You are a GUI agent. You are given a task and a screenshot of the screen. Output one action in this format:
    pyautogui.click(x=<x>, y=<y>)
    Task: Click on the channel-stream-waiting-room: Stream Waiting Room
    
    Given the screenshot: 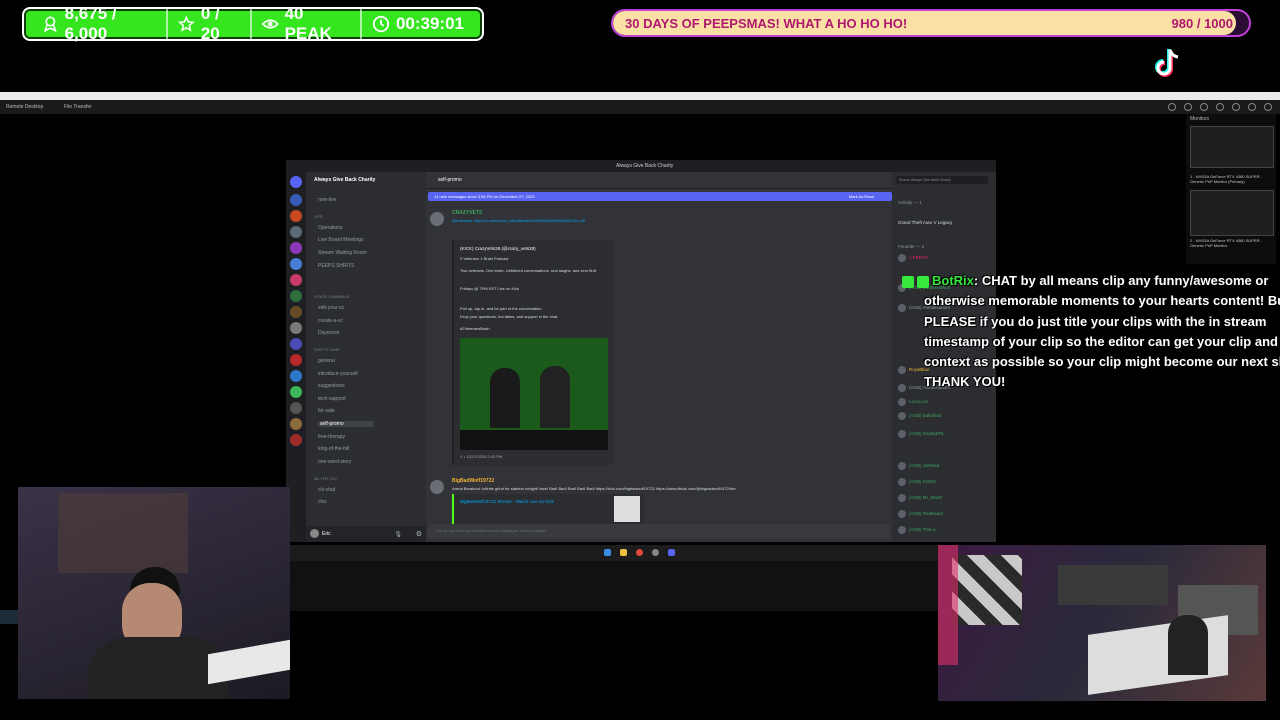 What is the action you would take?
    pyautogui.click(x=342, y=253)
    